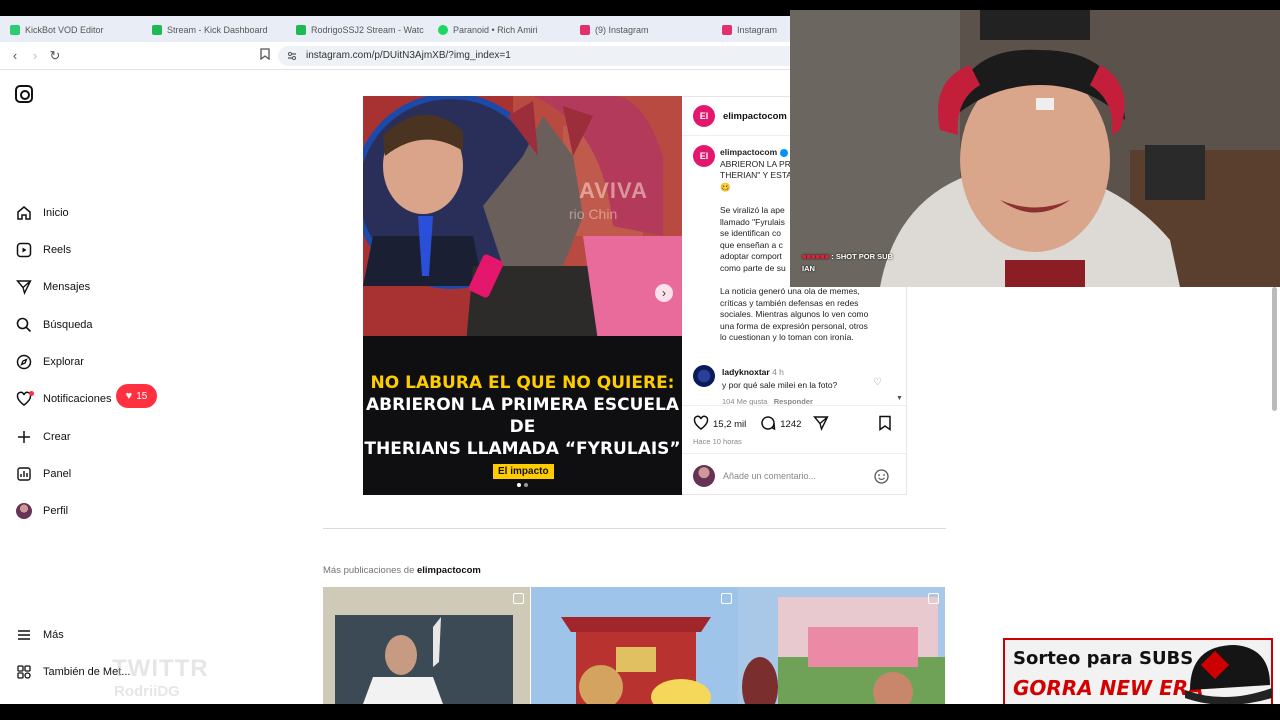  I want to click on save-bookmark-icon, so click(885, 425).